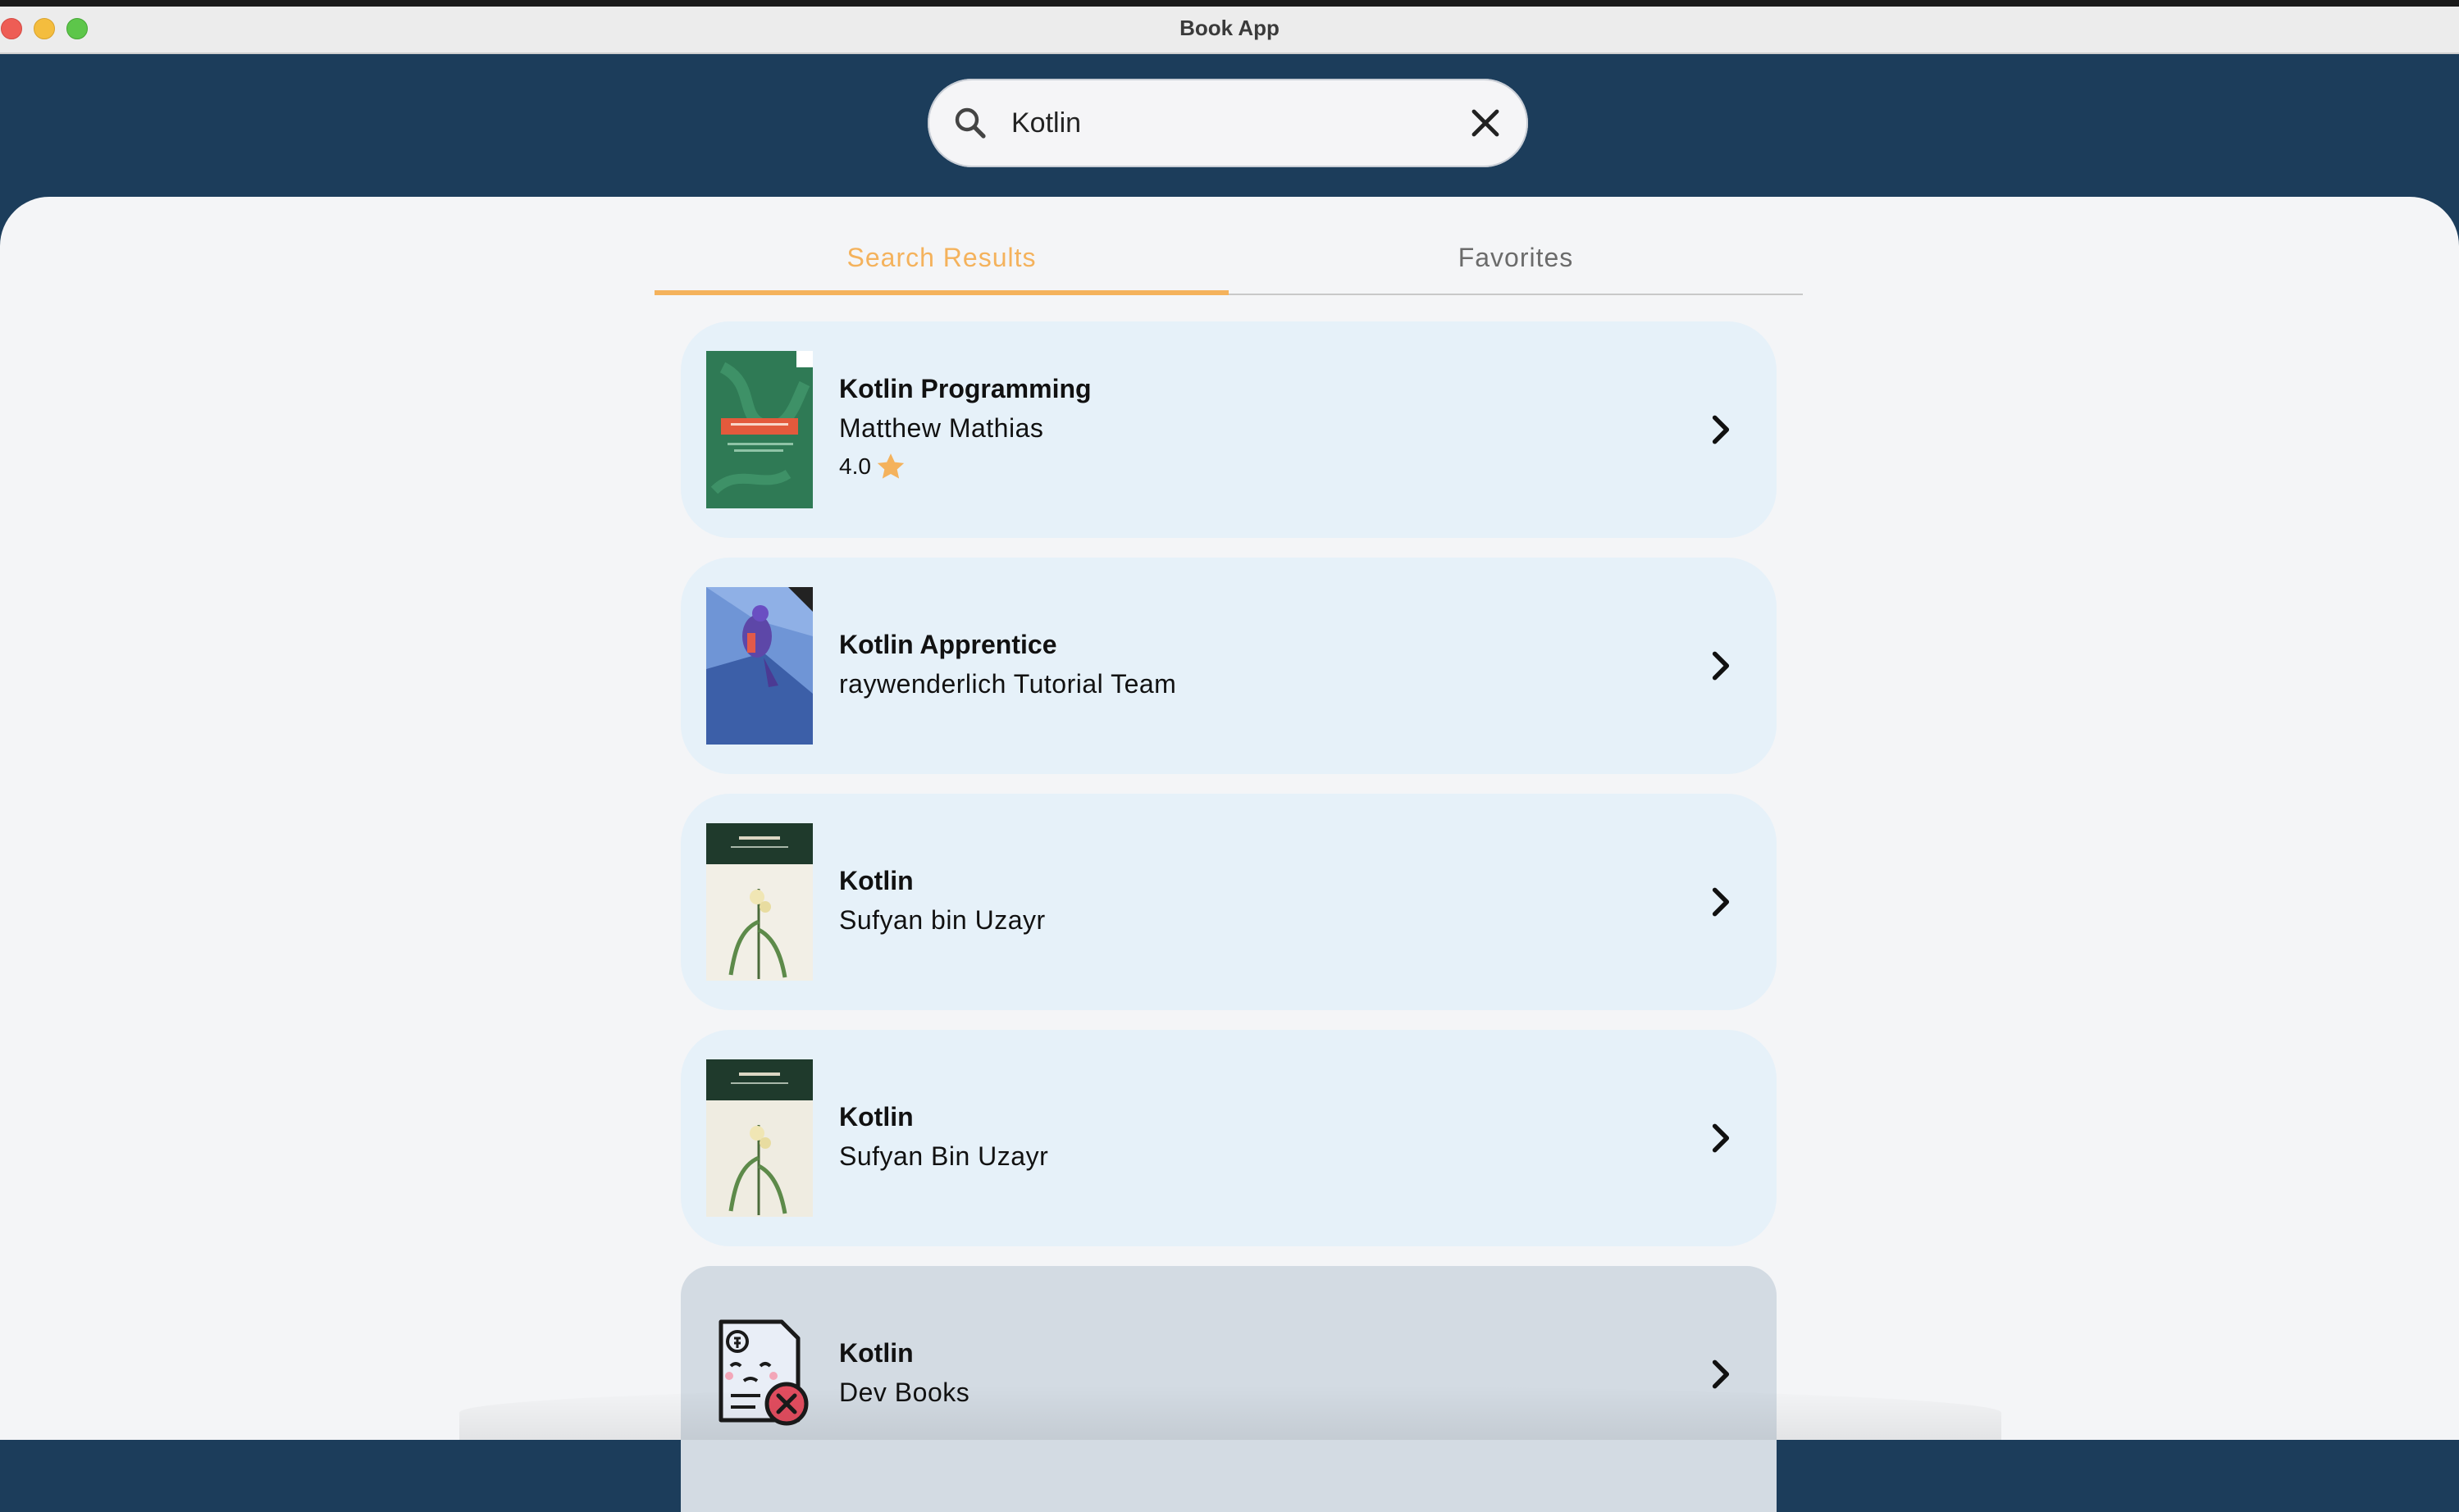  Describe the element at coordinates (965, 466) in the screenshot. I see `book-rating: 4.0` at that location.